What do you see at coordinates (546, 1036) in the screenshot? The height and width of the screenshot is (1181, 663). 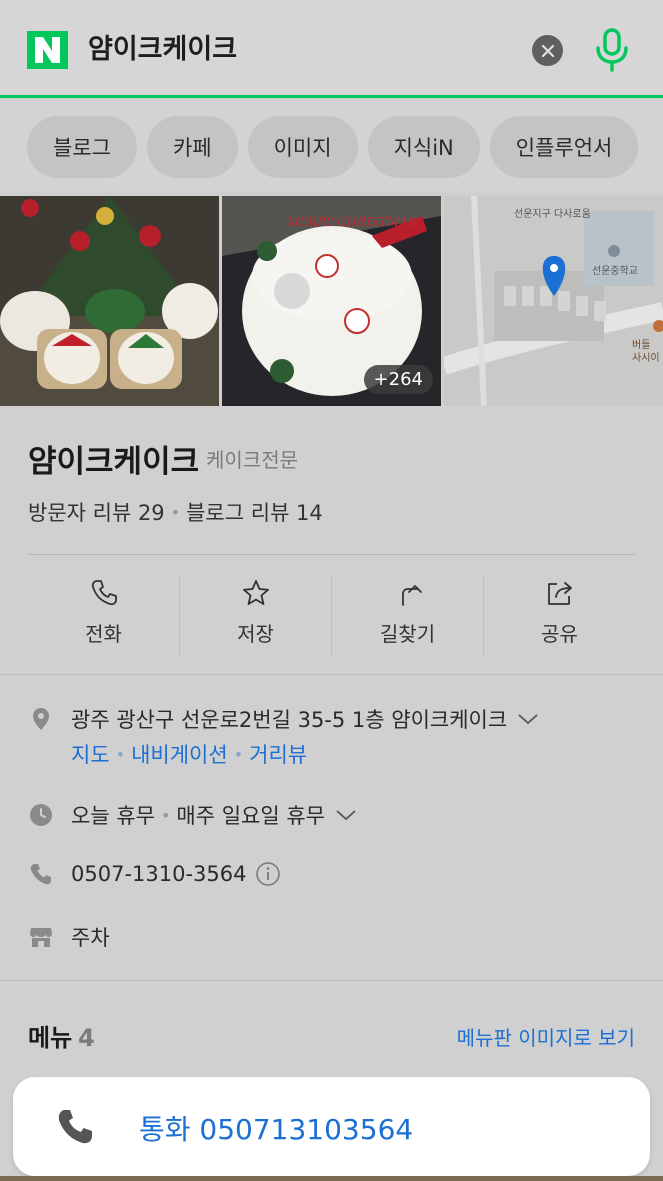 I see `menu-image-link: 메뉴판 이미지로 보기` at bounding box center [546, 1036].